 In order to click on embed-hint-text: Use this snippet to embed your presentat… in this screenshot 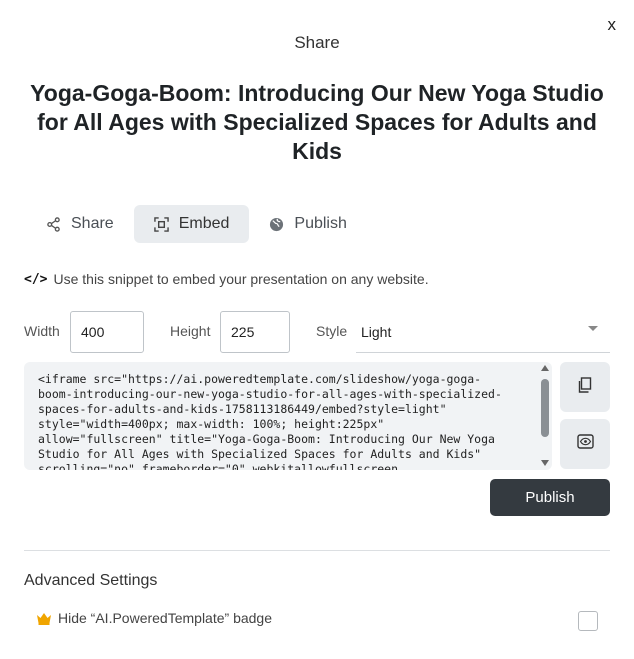, I will do `click(241, 279)`.